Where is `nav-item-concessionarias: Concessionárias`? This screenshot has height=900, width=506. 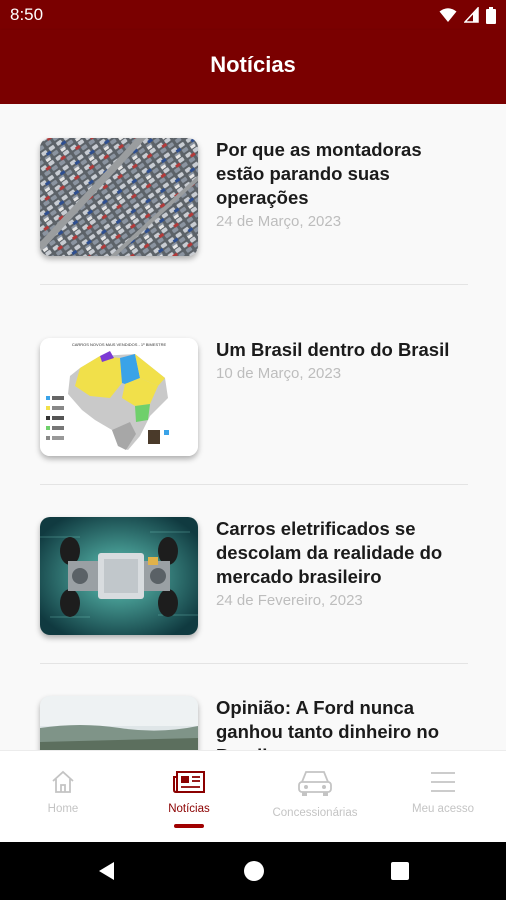 nav-item-concessionarias: Concessionárias is located at coordinates (315, 797).